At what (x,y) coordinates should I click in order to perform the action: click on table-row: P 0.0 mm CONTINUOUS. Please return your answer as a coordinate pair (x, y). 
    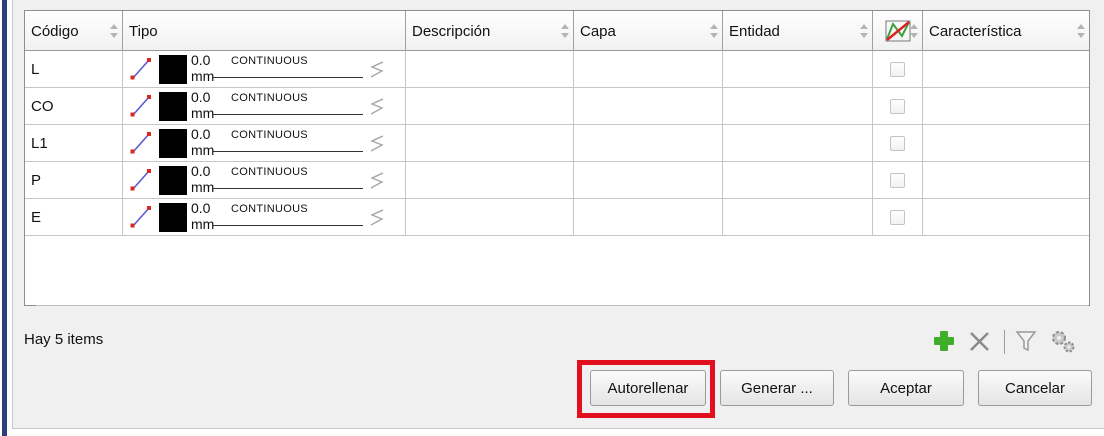
    Looking at the image, I should click on (557, 180).